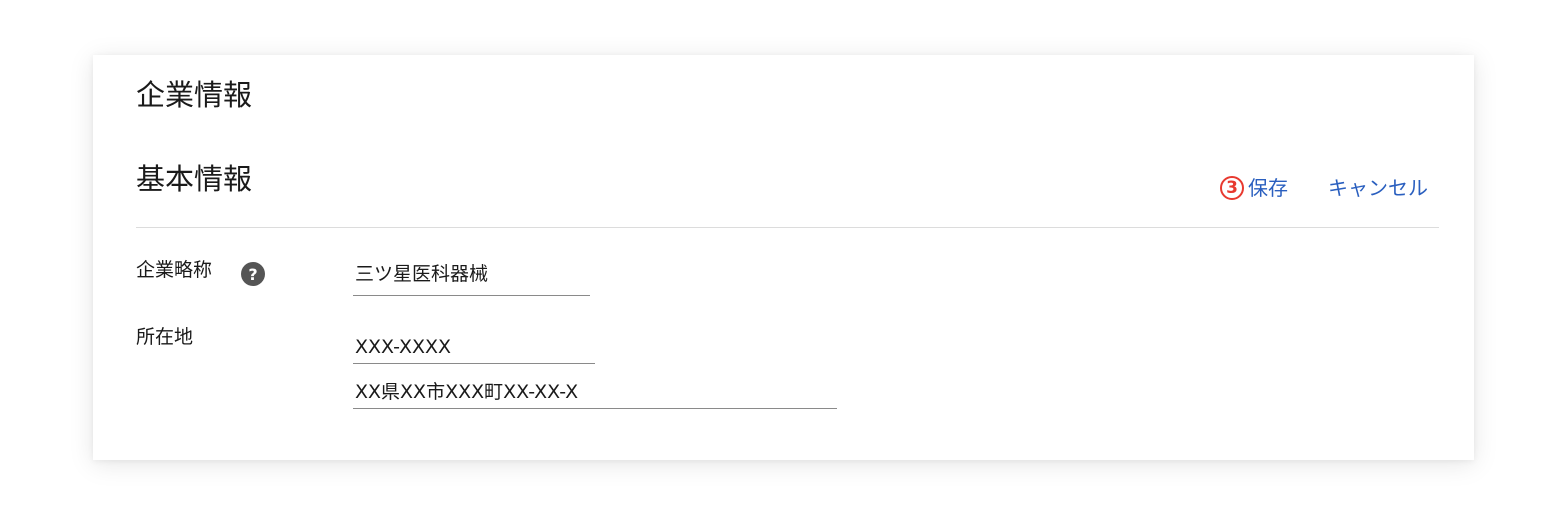 The image size is (1566, 532). What do you see at coordinates (474, 348) in the screenshot?
I see `postal-code-input: XXX-XXXX` at bounding box center [474, 348].